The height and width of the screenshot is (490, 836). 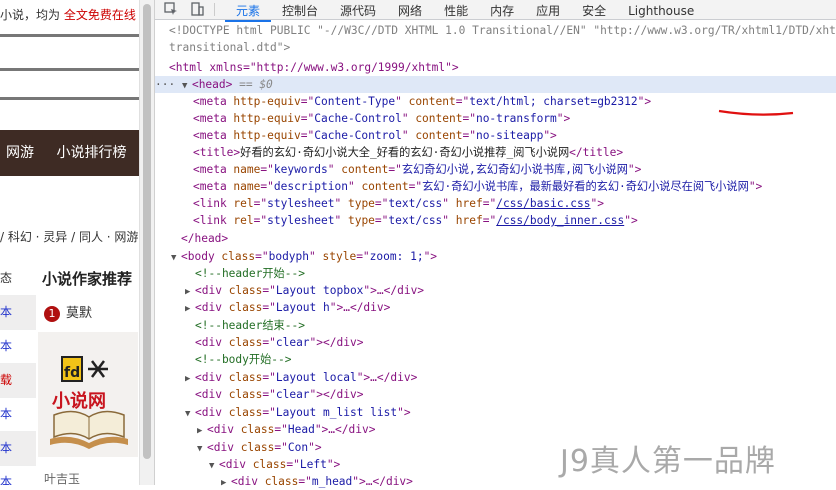 I want to click on red-underline-annotation, so click(x=756, y=112).